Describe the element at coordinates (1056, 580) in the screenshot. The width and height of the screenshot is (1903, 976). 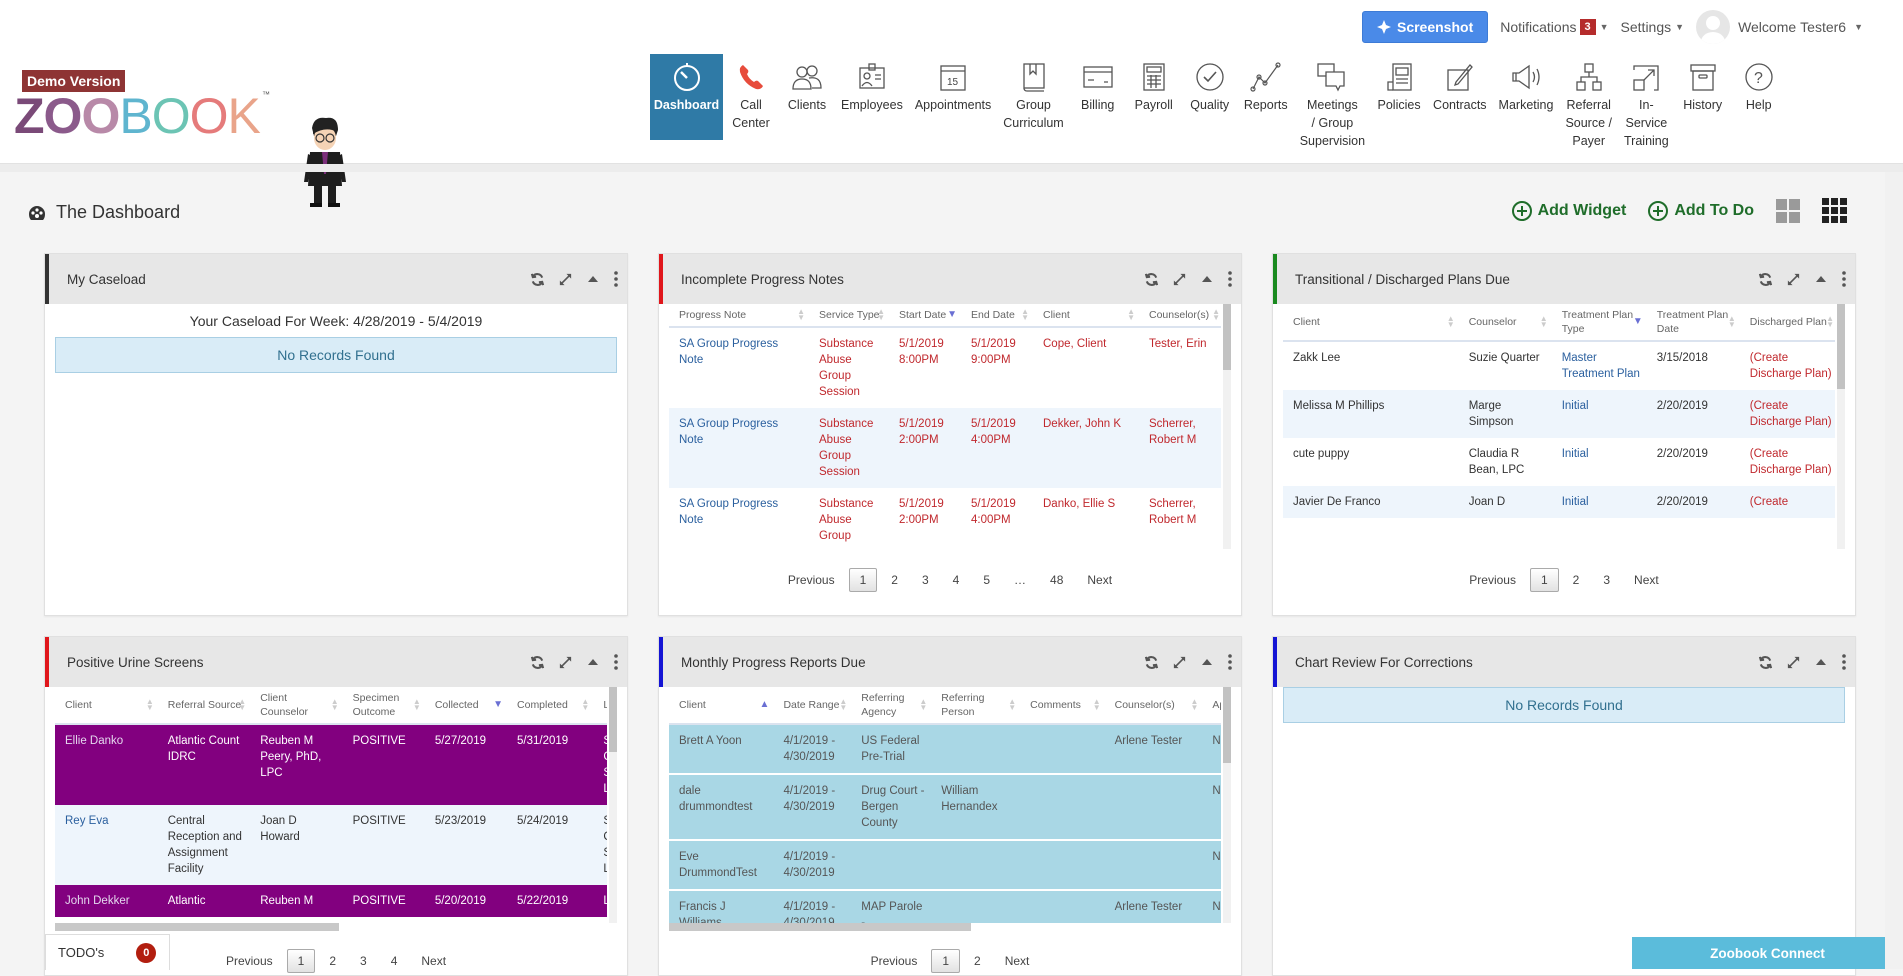
I see `pagination-page: 48` at that location.